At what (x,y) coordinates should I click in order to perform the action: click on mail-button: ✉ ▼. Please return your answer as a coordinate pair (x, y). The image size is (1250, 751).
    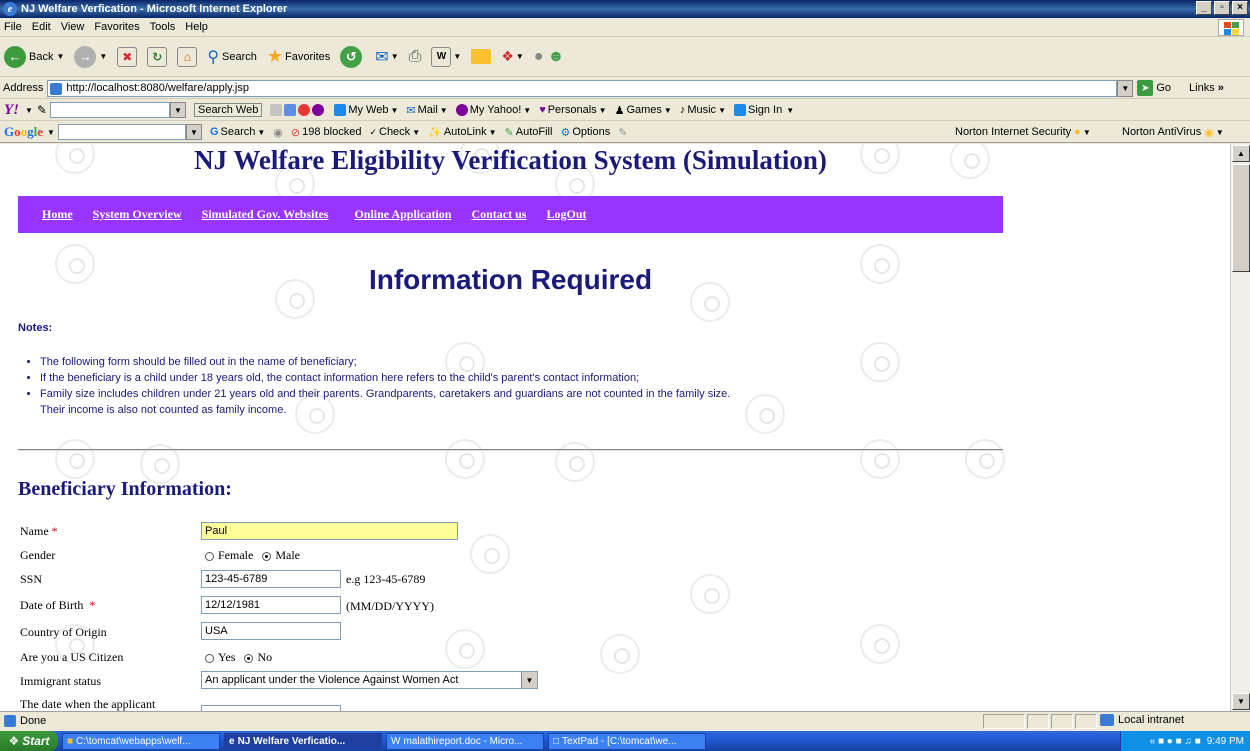
    Looking at the image, I should click on (386, 57).